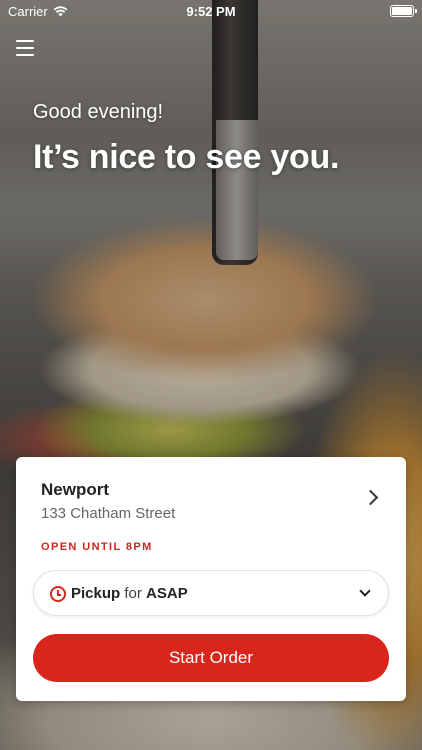  I want to click on headline-text: It’s nice to see you., so click(186, 157).